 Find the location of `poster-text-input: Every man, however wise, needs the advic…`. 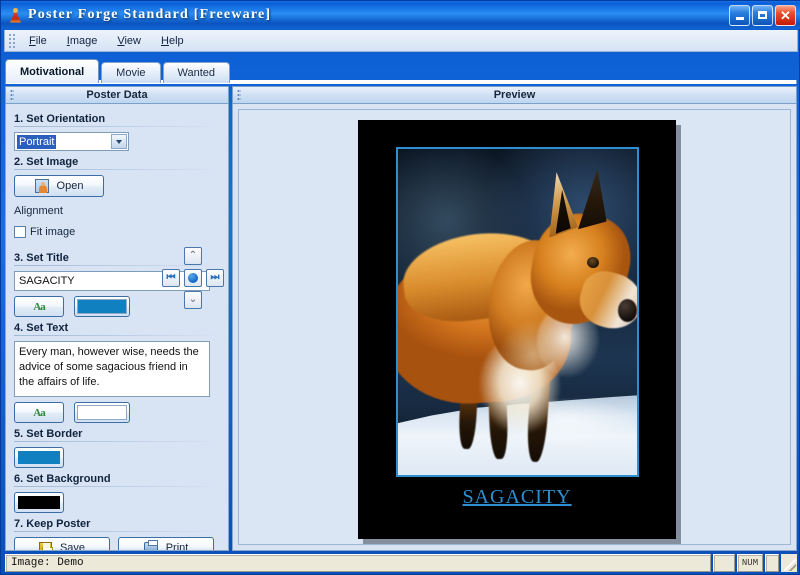

poster-text-input: Every man, however wise, needs the advic… is located at coordinates (112, 369).